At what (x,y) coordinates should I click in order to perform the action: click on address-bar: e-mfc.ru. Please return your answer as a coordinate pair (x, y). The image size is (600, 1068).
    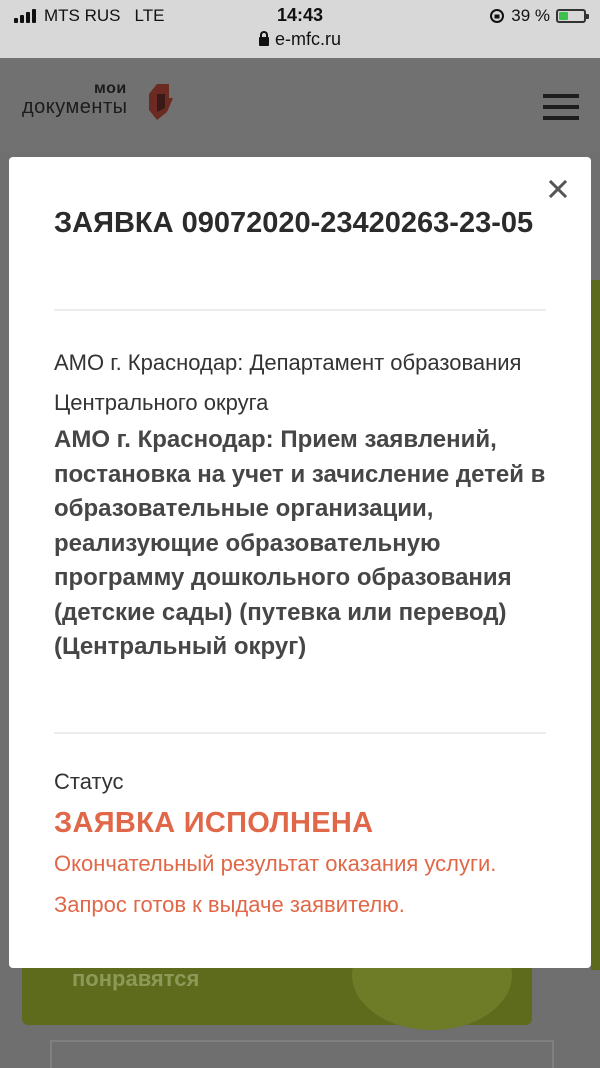
    Looking at the image, I should click on (300, 39).